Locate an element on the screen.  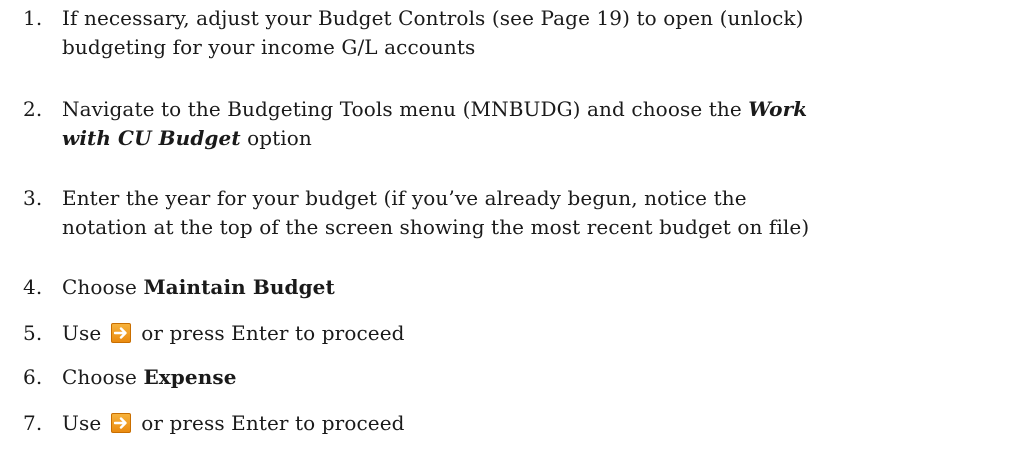
step-text-plain: option is located at coordinates (276, 138).